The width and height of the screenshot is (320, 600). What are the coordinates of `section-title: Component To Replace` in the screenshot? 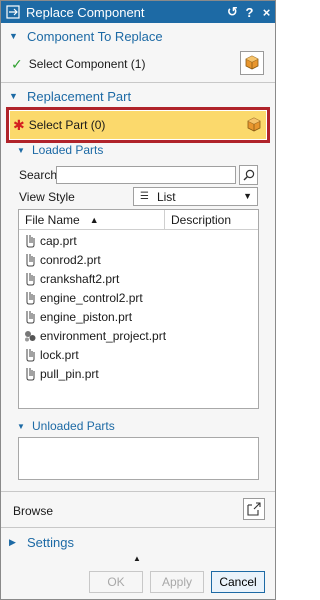 It's located at (95, 36).